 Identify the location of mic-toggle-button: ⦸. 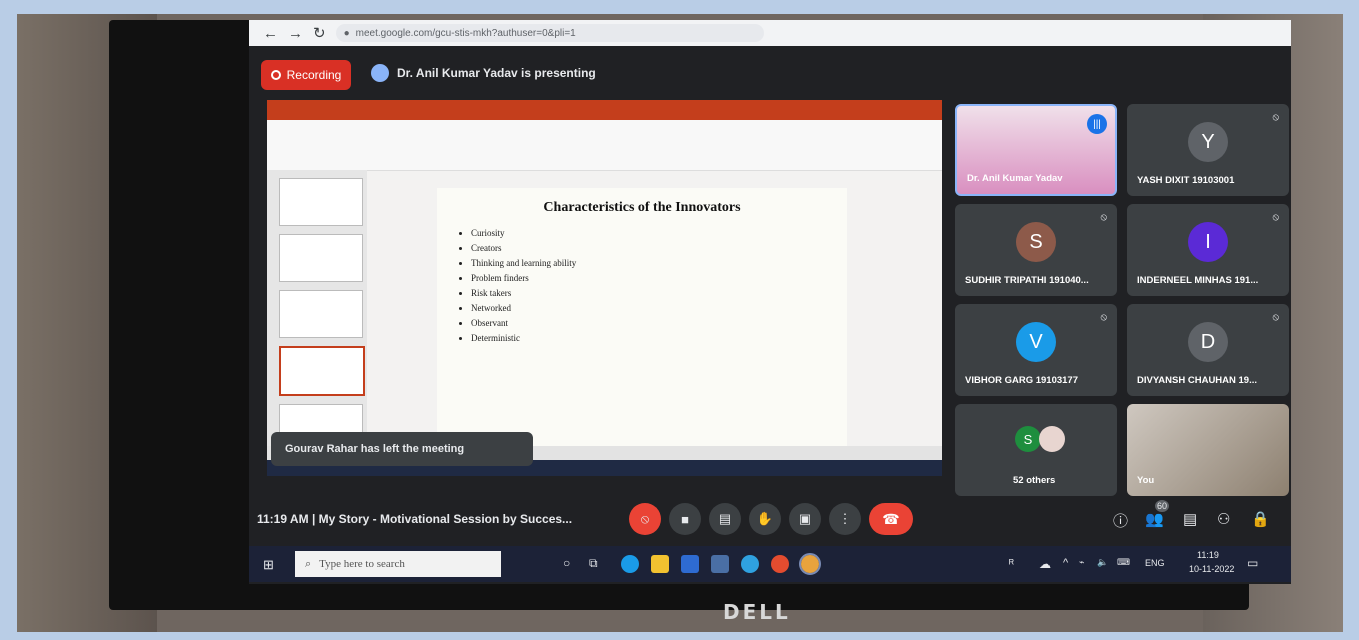
(645, 519).